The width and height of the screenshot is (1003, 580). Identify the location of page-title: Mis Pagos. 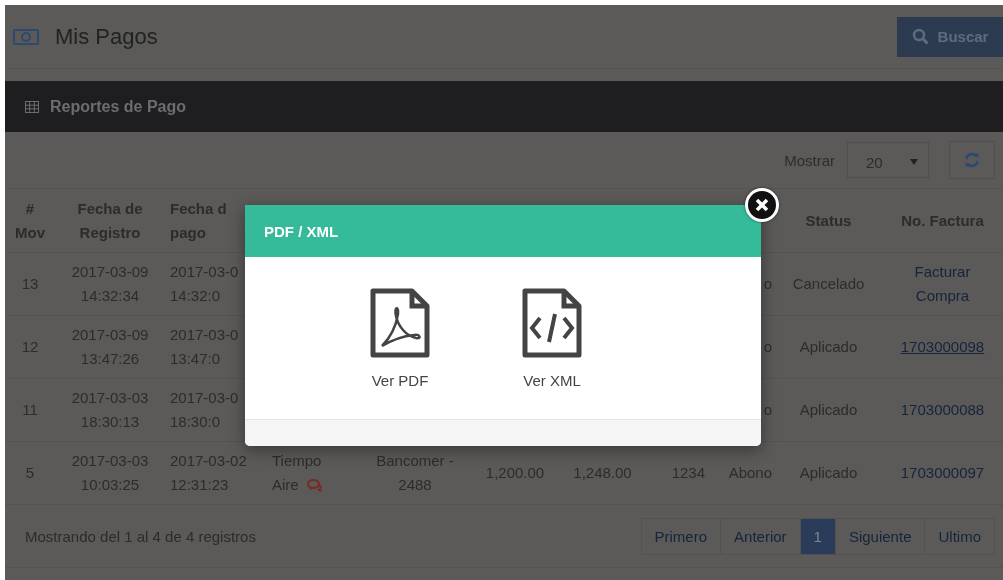
(106, 36).